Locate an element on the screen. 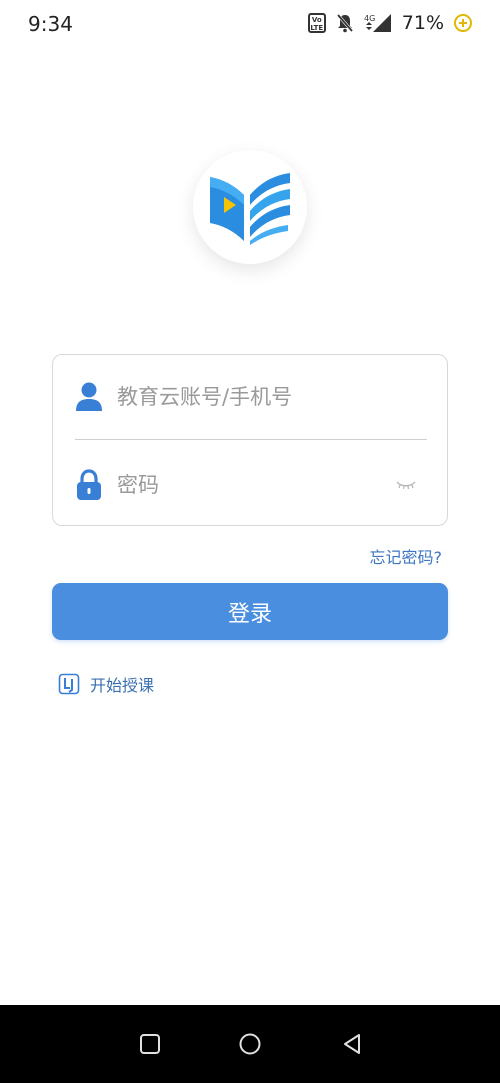  status-bar: 9:34 Vo LTE 4G 71% is located at coordinates (250, 26).